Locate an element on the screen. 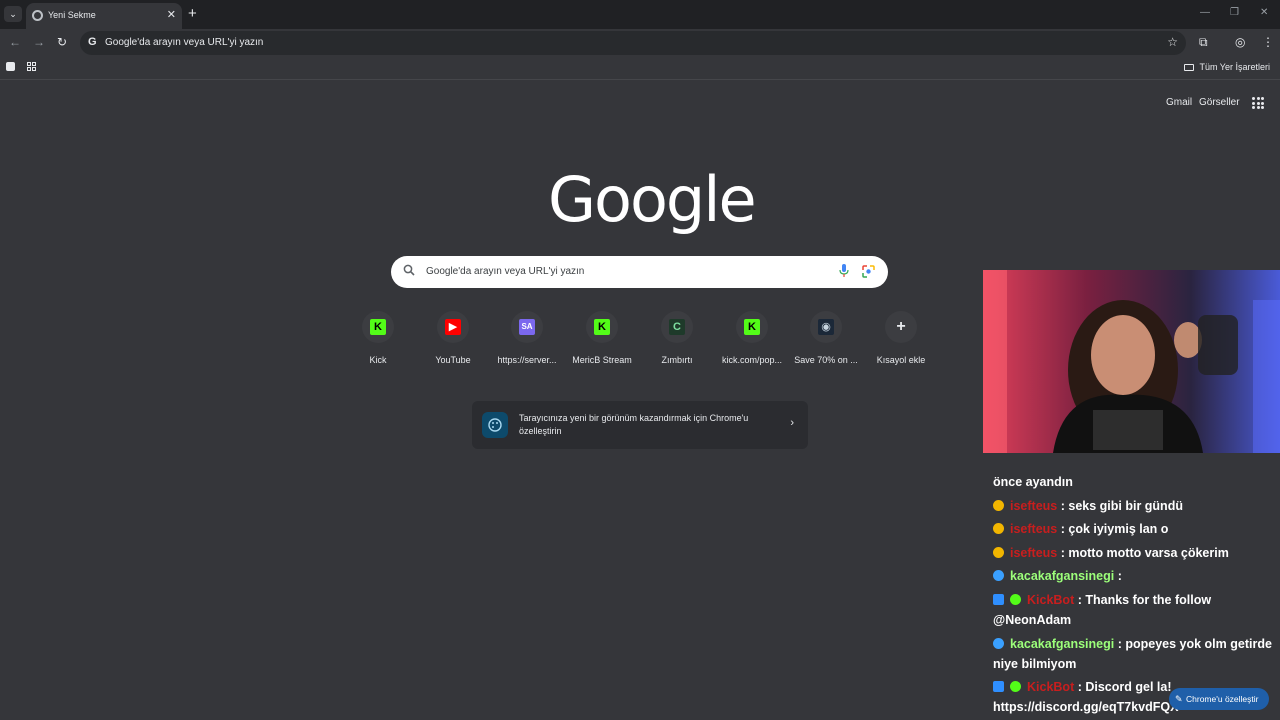 The width and height of the screenshot is (1280, 720). profile-icon: ◎ is located at coordinates (1240, 42).